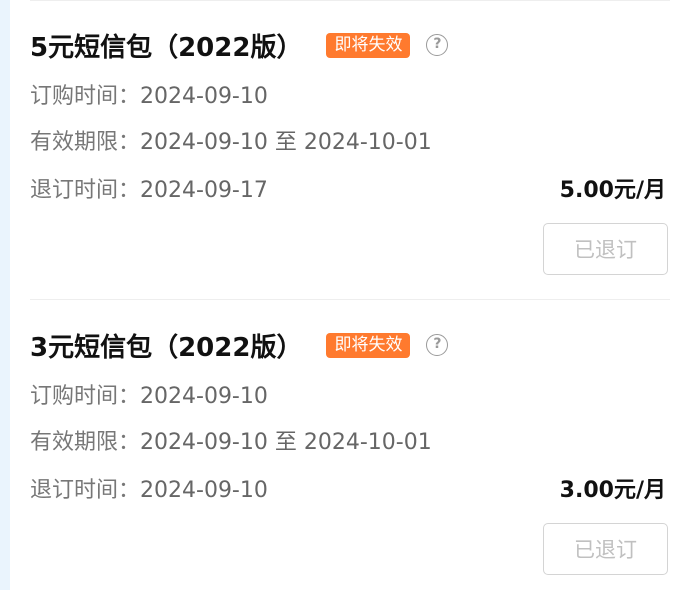 The width and height of the screenshot is (690, 590). What do you see at coordinates (166, 347) in the screenshot?
I see `package-title: 3元短信包（2022版）` at bounding box center [166, 347].